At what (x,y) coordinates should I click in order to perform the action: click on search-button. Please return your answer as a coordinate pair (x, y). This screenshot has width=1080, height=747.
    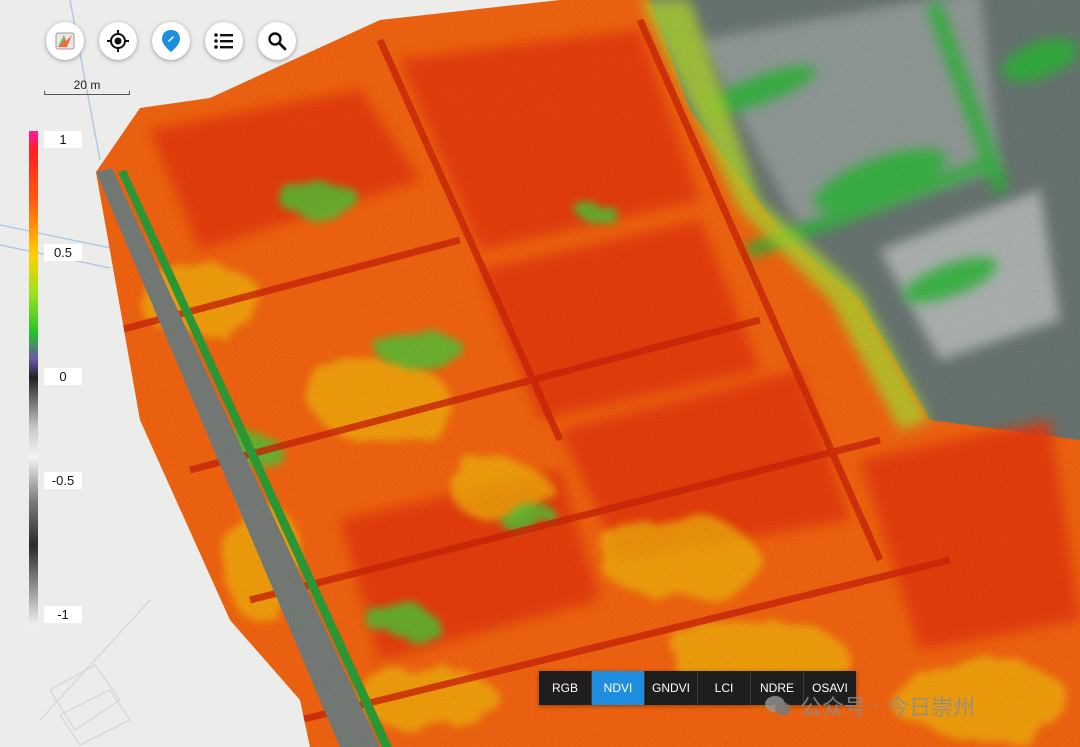
    Looking at the image, I should click on (277, 41).